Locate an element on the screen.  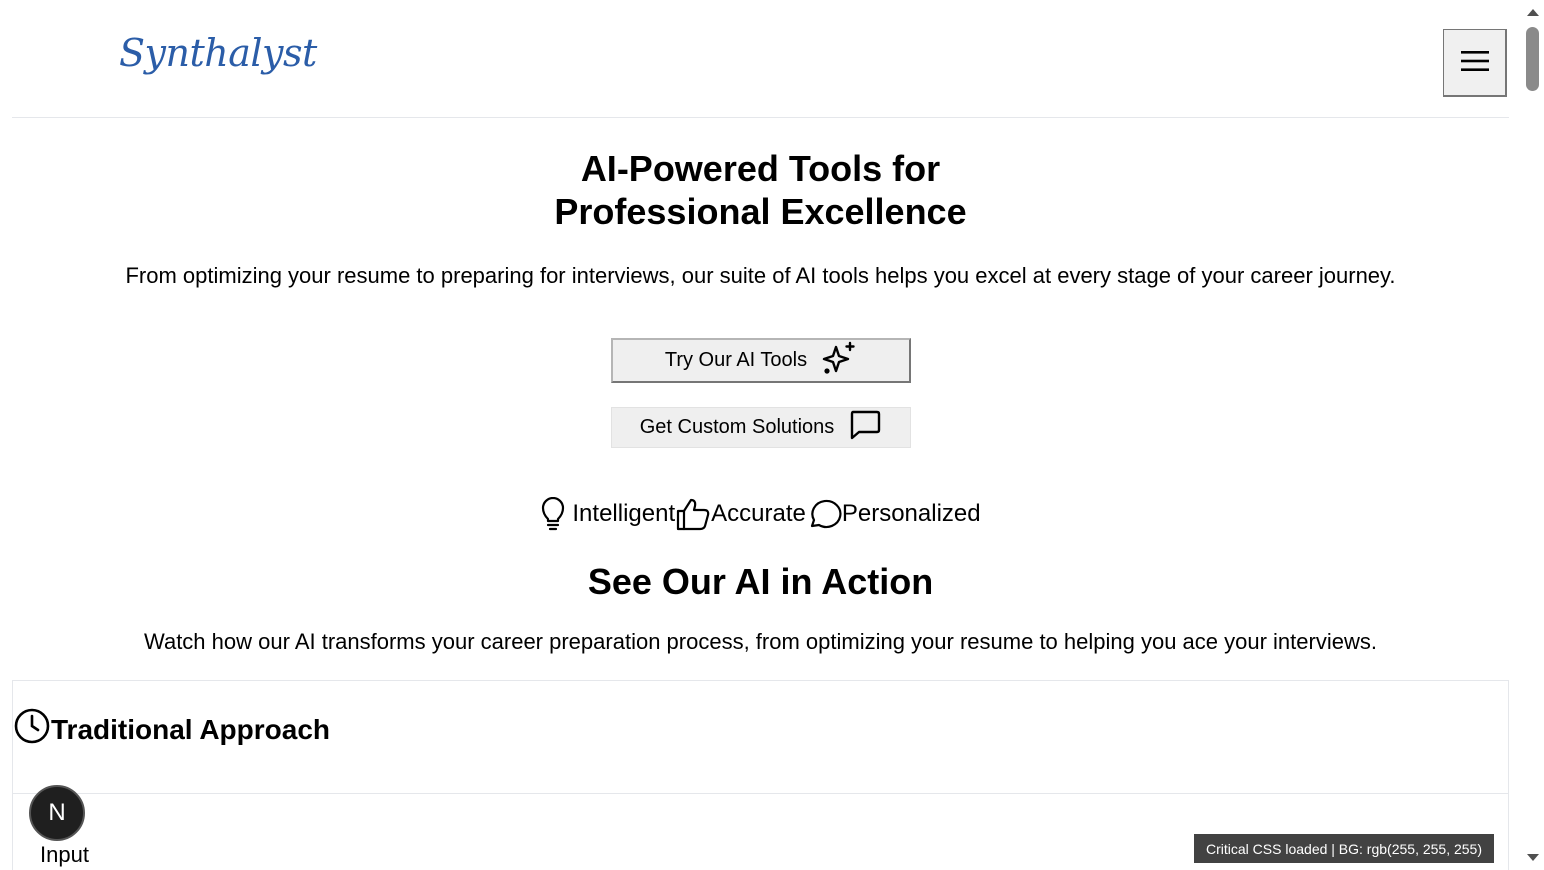
get-custom-solutions-button: Get Custom Solutions is located at coordinates (761, 427).